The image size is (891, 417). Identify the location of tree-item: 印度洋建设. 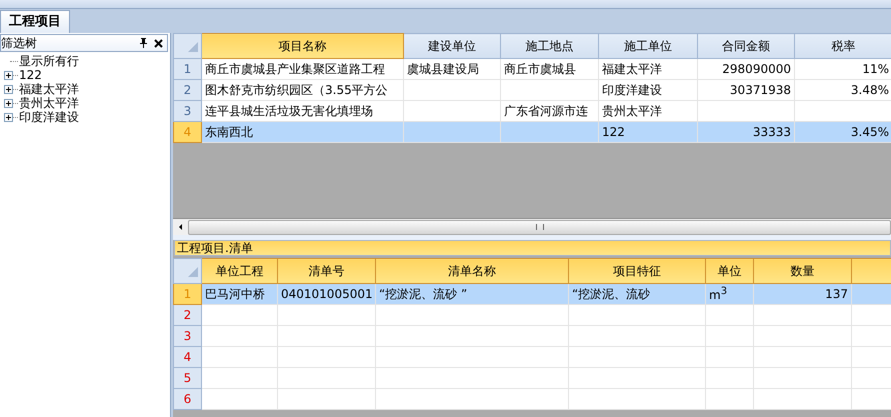
(49, 117).